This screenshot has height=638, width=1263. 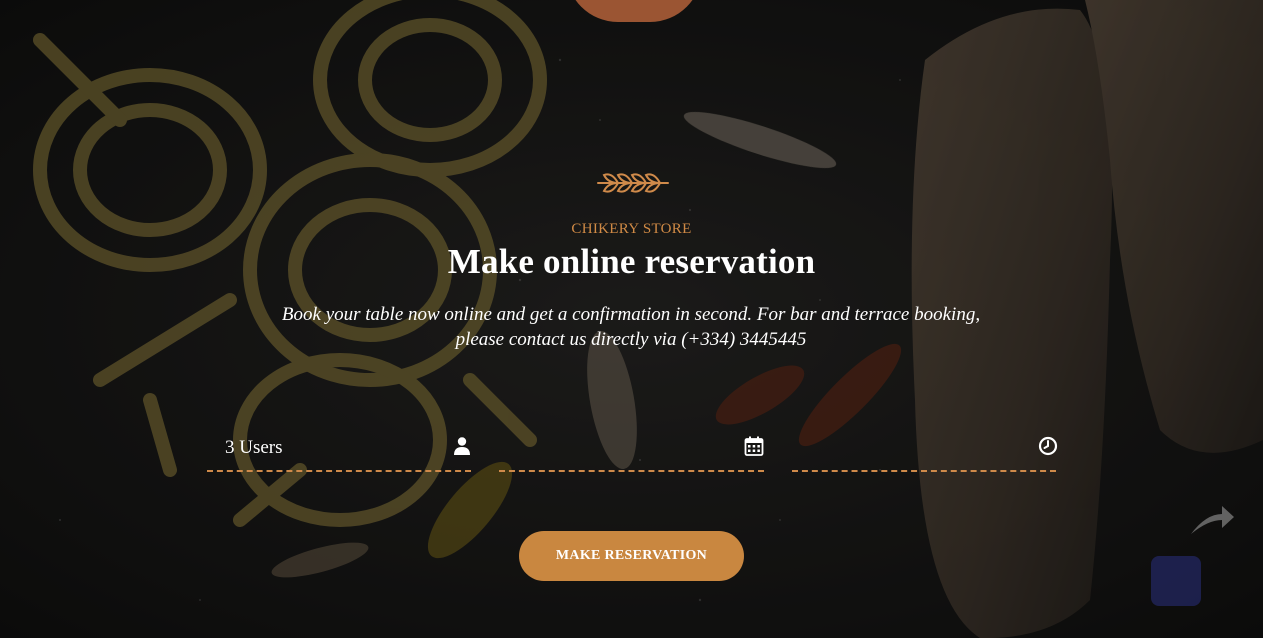 I want to click on guests-field, so click(x=339, y=451).